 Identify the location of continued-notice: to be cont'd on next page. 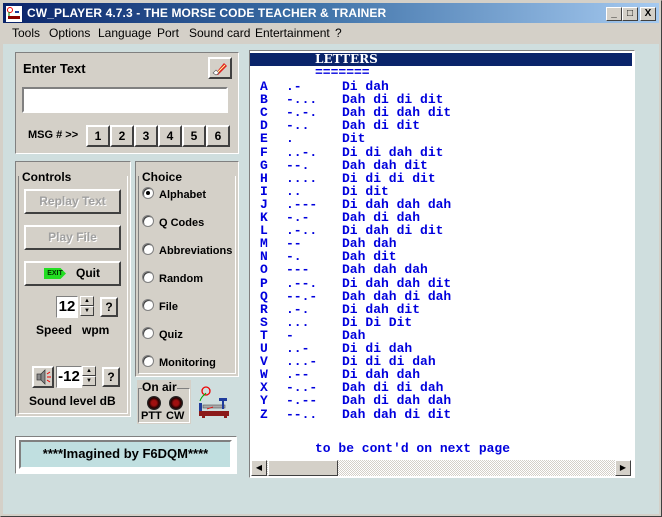
(413, 448).